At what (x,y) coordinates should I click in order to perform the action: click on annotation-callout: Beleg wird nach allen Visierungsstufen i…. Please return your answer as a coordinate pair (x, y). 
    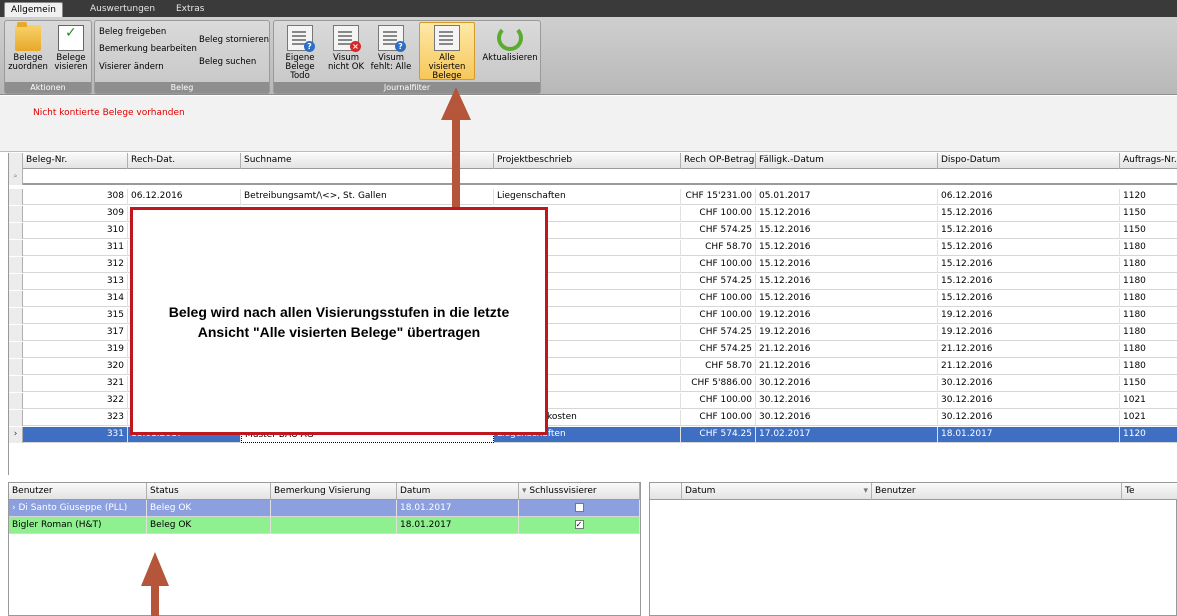
    Looking at the image, I should click on (339, 321).